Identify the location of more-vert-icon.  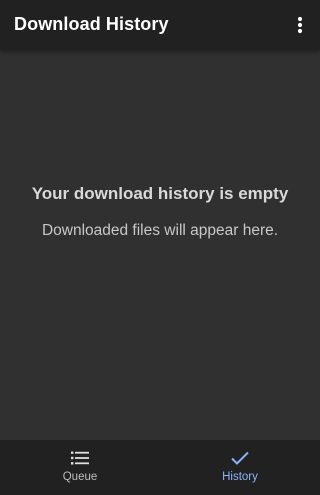
(300, 25).